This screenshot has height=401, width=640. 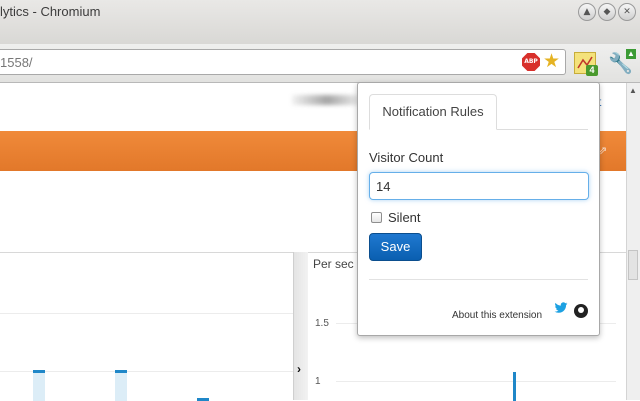 I want to click on github-icon, so click(x=581, y=311).